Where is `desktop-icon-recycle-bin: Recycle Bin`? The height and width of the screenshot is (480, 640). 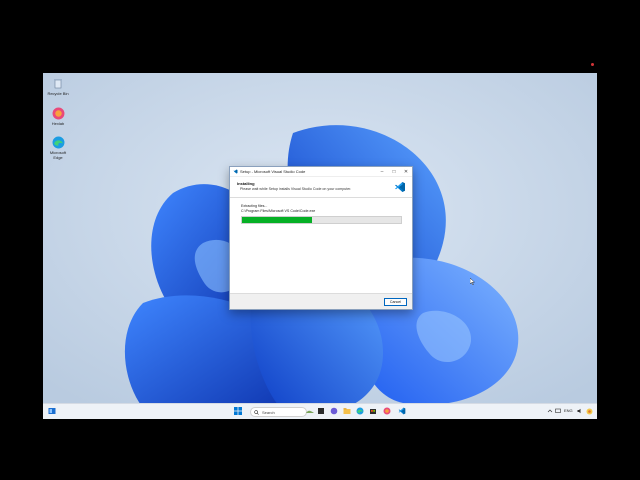
desktop-icon-recycle-bin: Recycle Bin is located at coordinates (58, 86).